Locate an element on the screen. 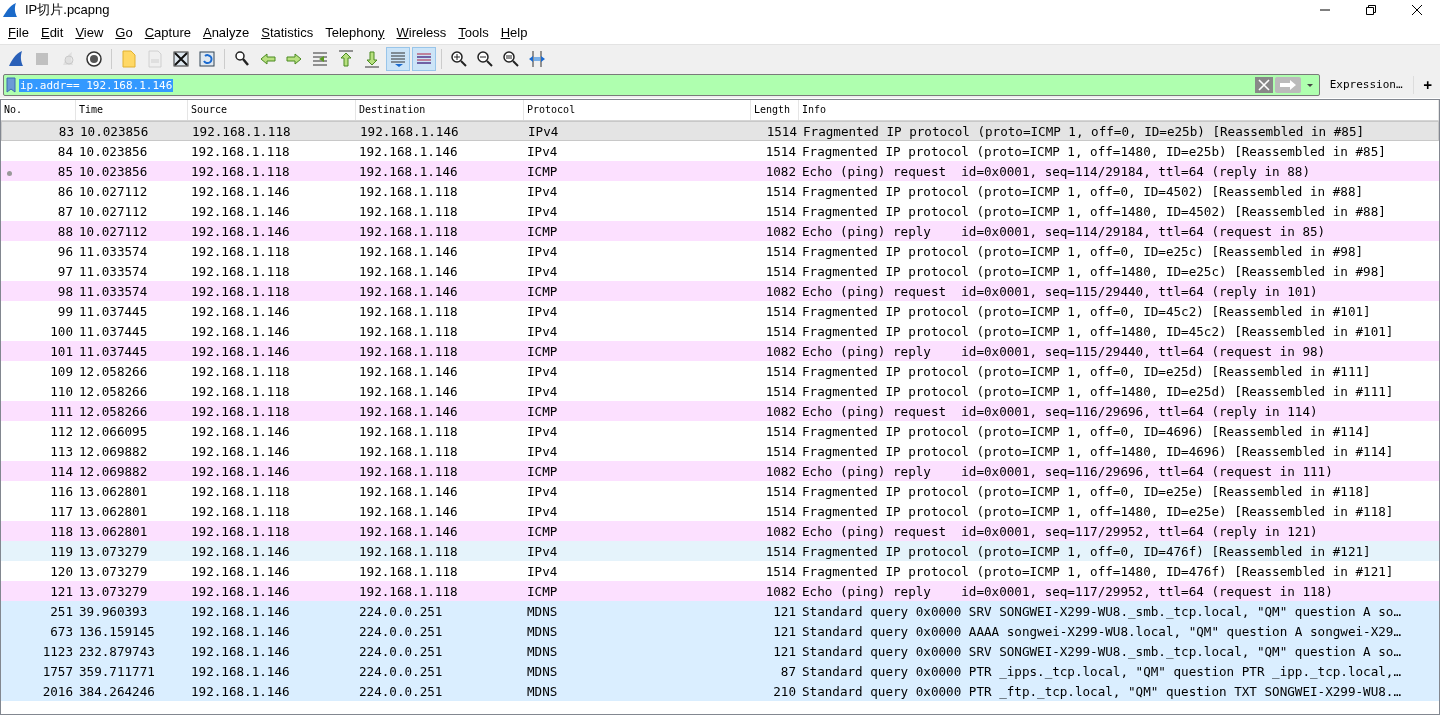  packet-row: 119 13.073279 192.168.1.146 192.168.1.118 IPv4 1514 Fragmented IP protocol (proto=ICMP 1, off=0, ID=476f) [Reassembled in #121] is located at coordinates (720, 551).